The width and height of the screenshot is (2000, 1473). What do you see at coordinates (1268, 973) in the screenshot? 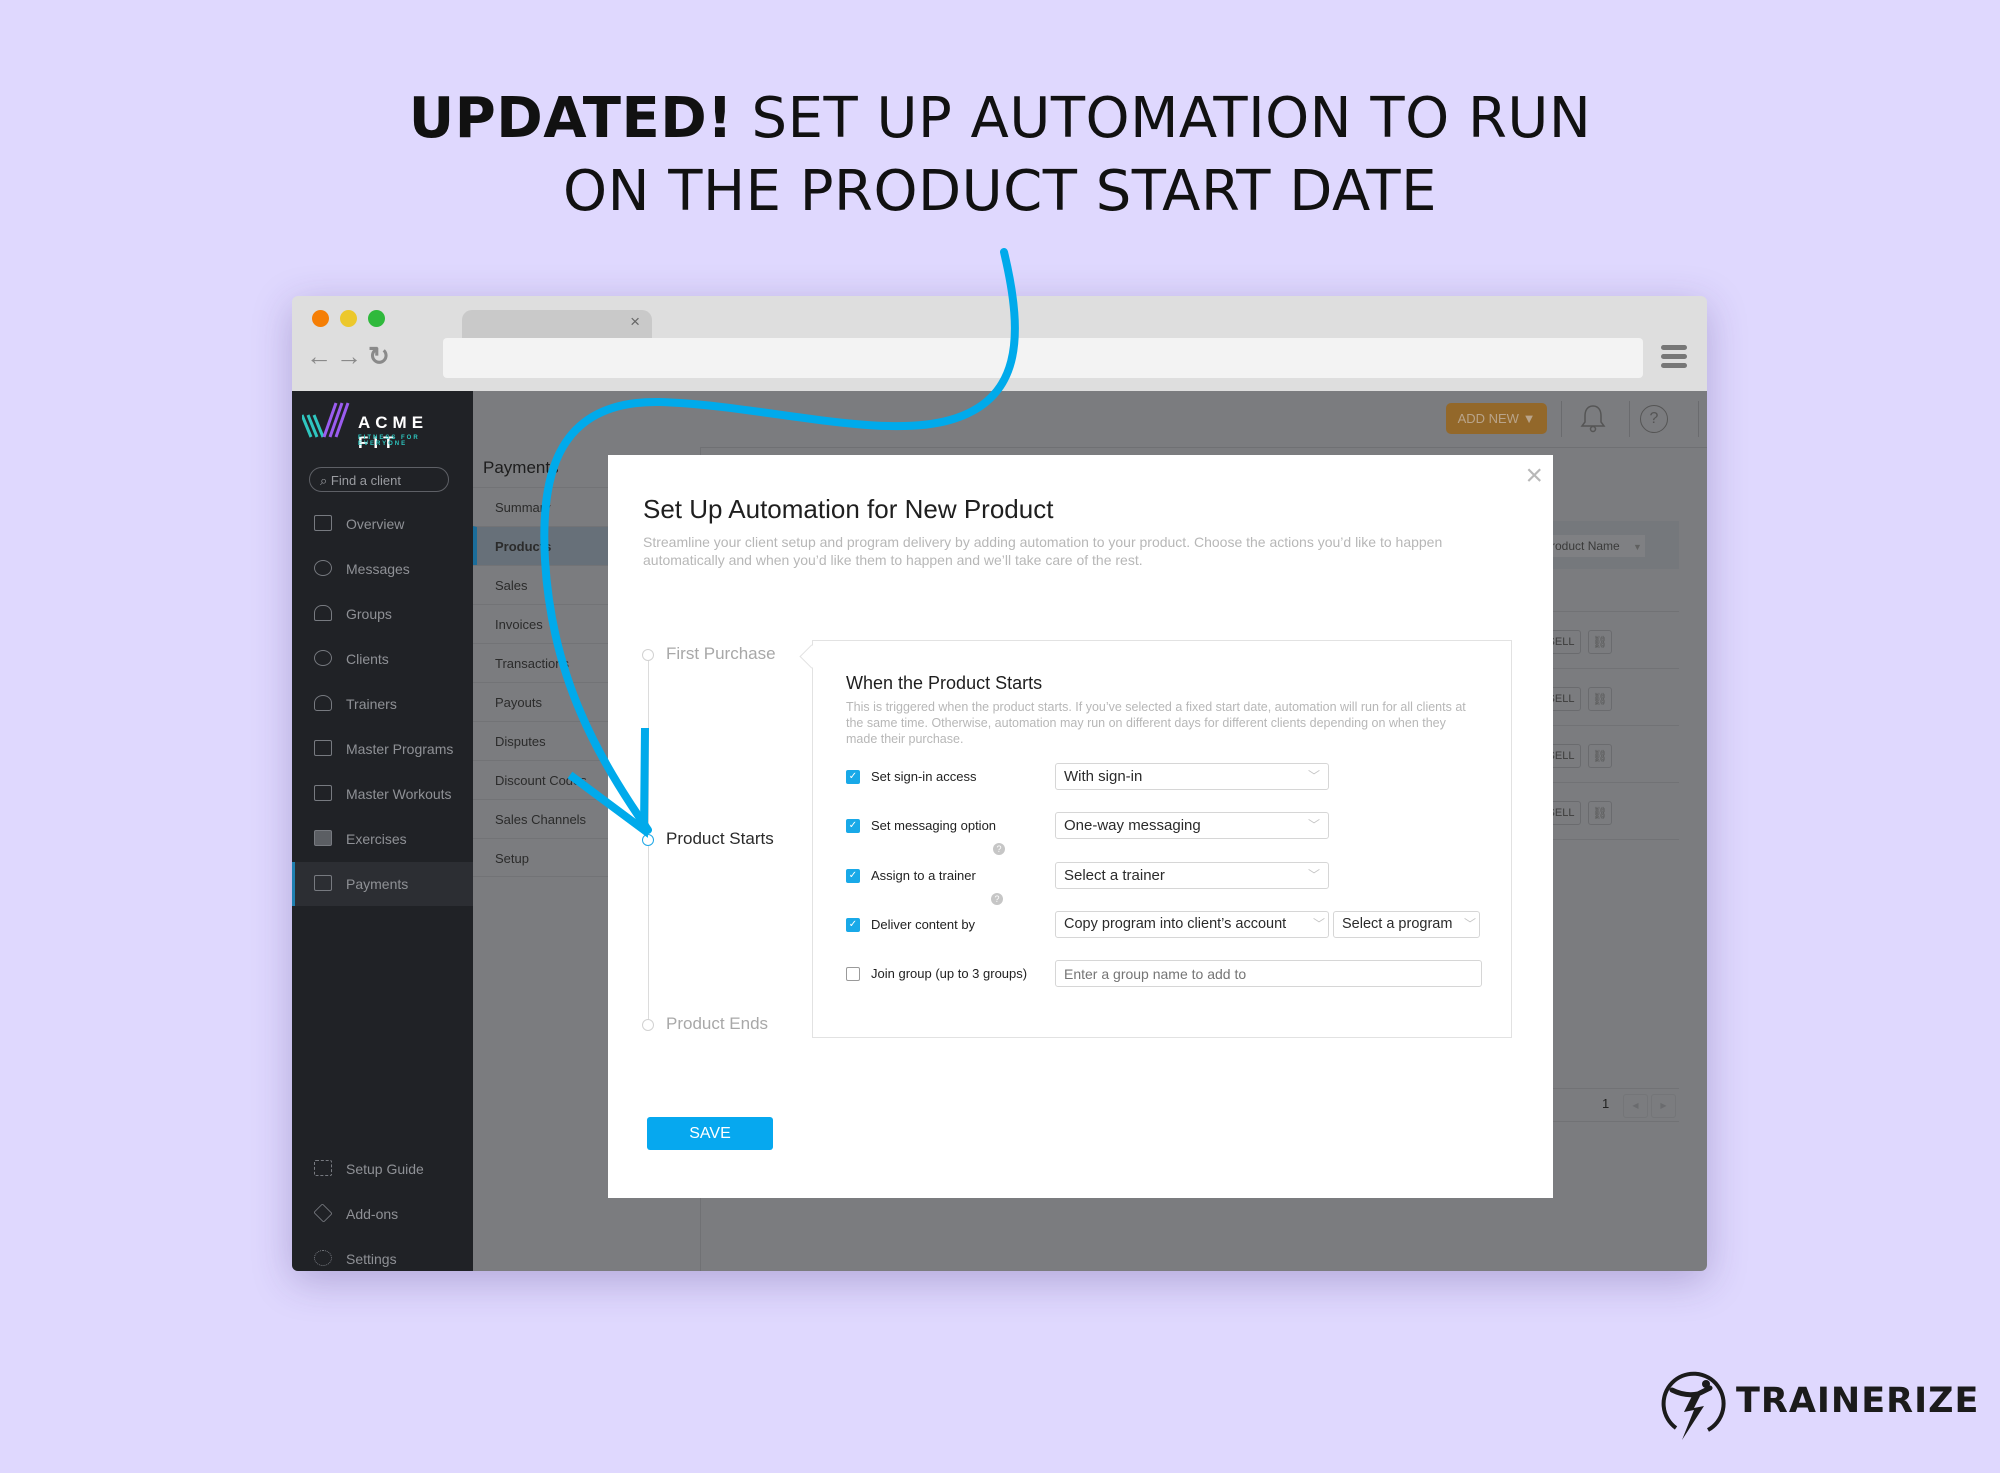
I see `group-name-input` at bounding box center [1268, 973].